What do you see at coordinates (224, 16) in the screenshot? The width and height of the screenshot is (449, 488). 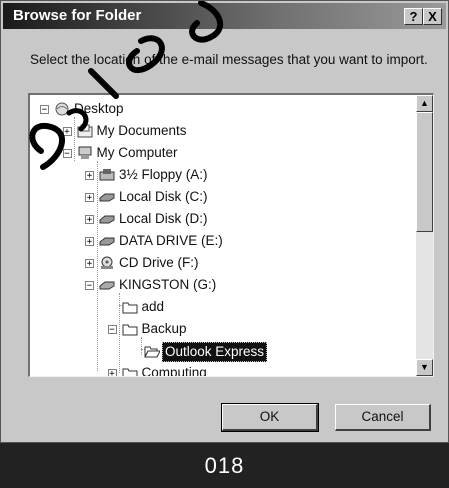 I see `title-bar: Browse for Folder ? X` at bounding box center [224, 16].